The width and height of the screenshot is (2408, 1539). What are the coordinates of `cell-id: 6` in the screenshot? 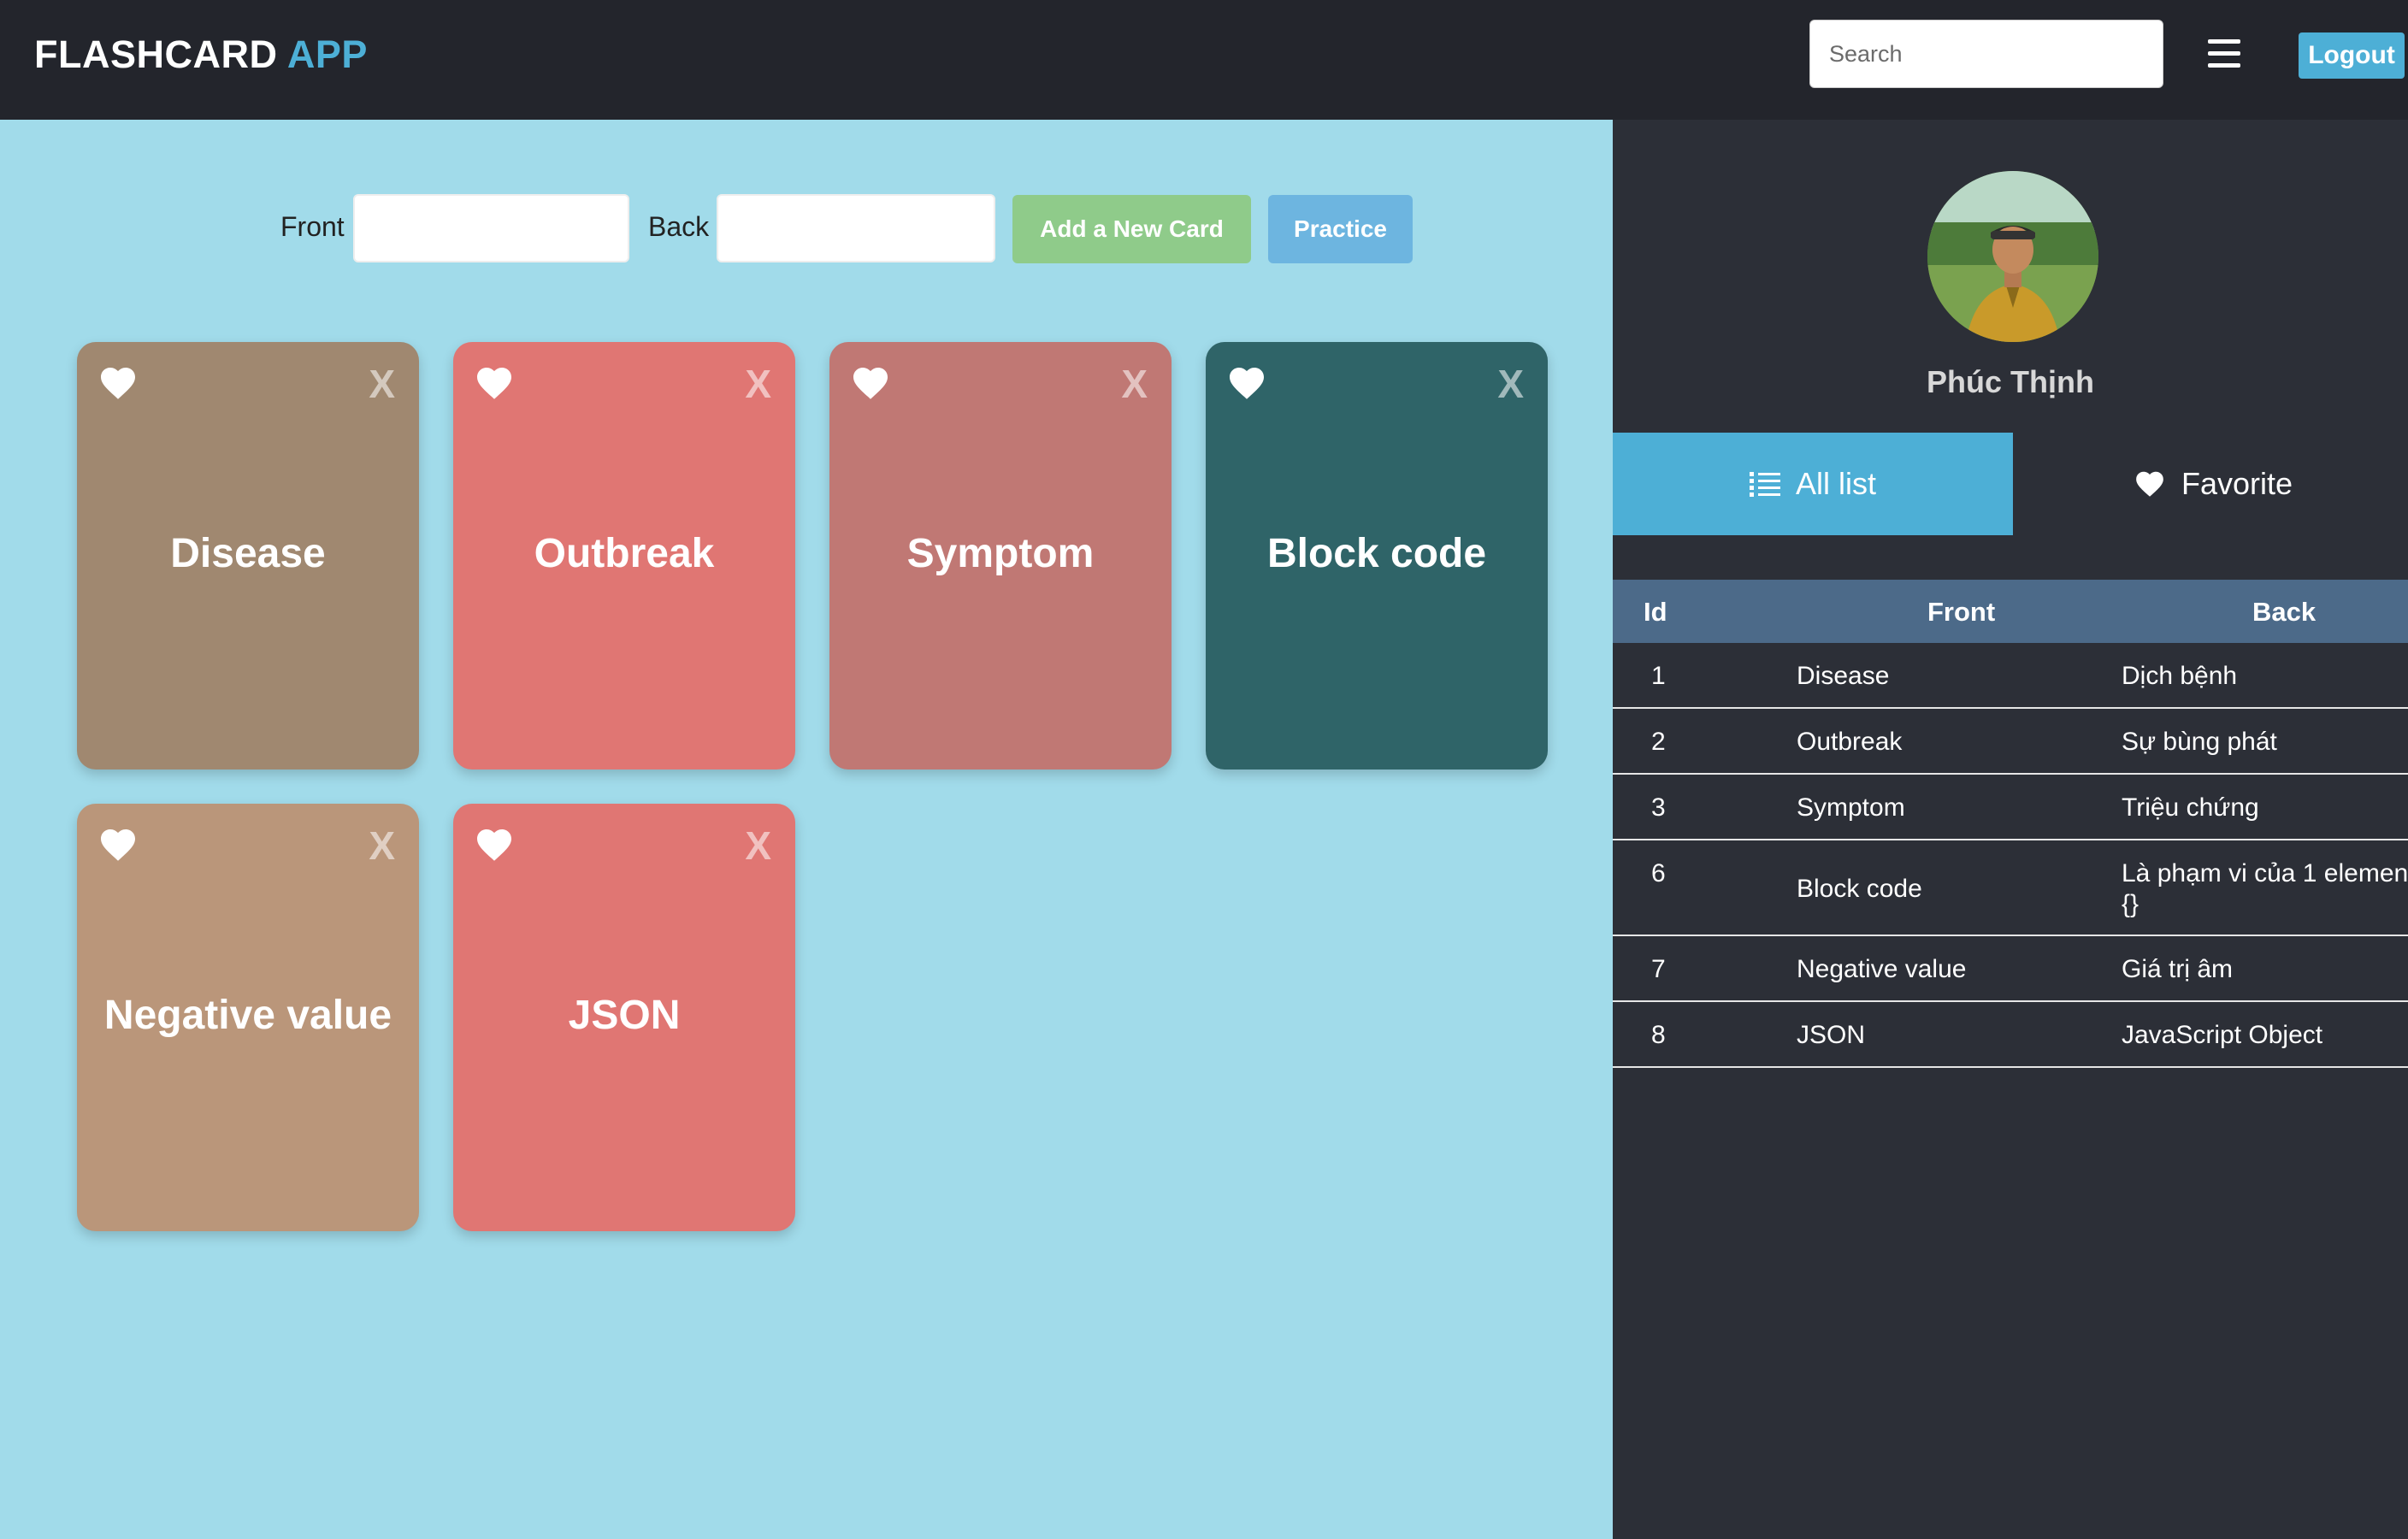 It's located at (1658, 873).